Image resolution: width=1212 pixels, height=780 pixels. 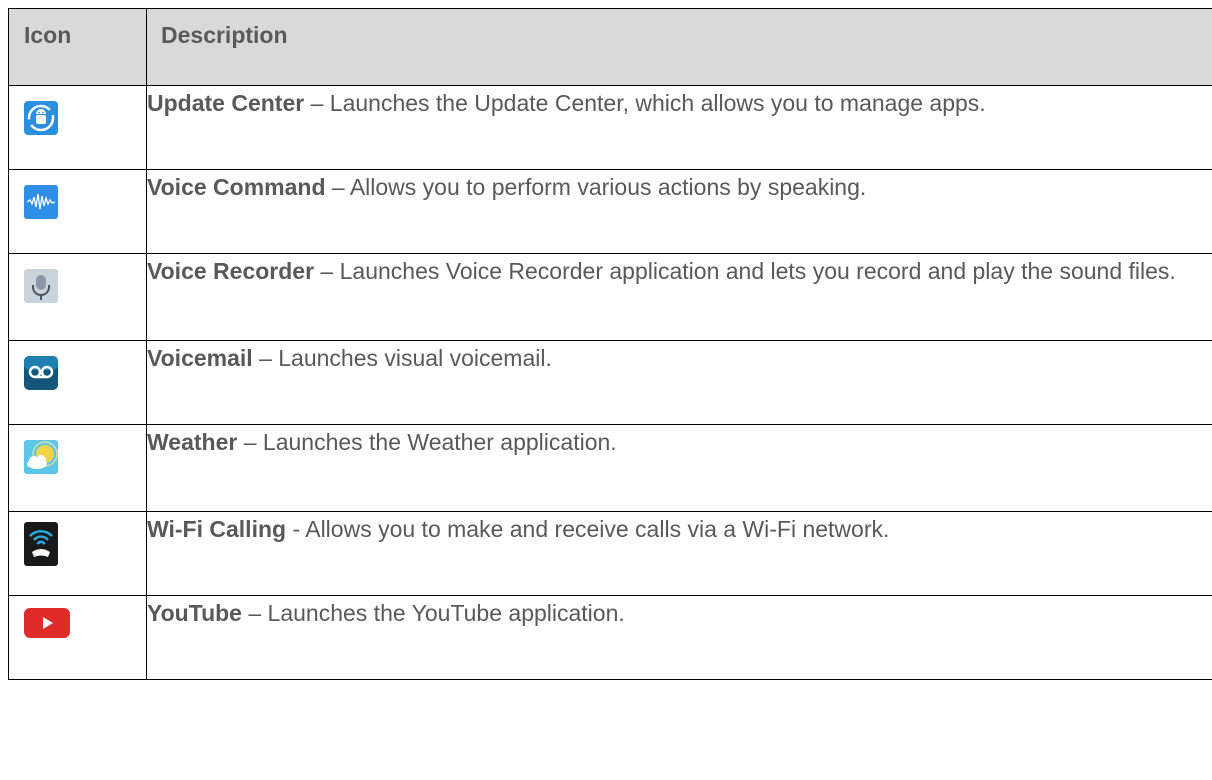 What do you see at coordinates (48, 35) in the screenshot?
I see `icon-header-label: Icon` at bounding box center [48, 35].